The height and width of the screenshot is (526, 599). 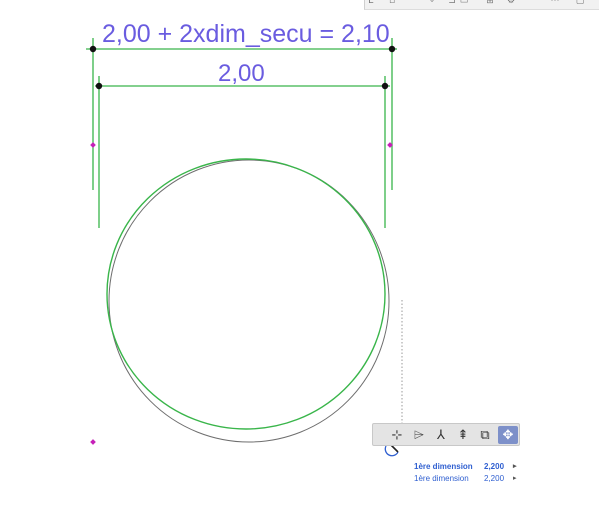 What do you see at coordinates (392, 49) in the screenshot?
I see `outer-dim-node-right` at bounding box center [392, 49].